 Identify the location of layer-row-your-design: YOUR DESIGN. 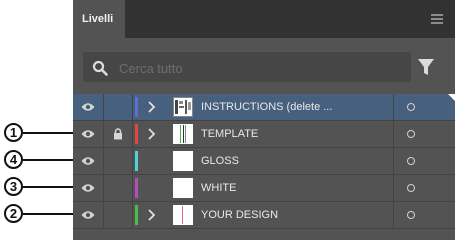
(264, 215).